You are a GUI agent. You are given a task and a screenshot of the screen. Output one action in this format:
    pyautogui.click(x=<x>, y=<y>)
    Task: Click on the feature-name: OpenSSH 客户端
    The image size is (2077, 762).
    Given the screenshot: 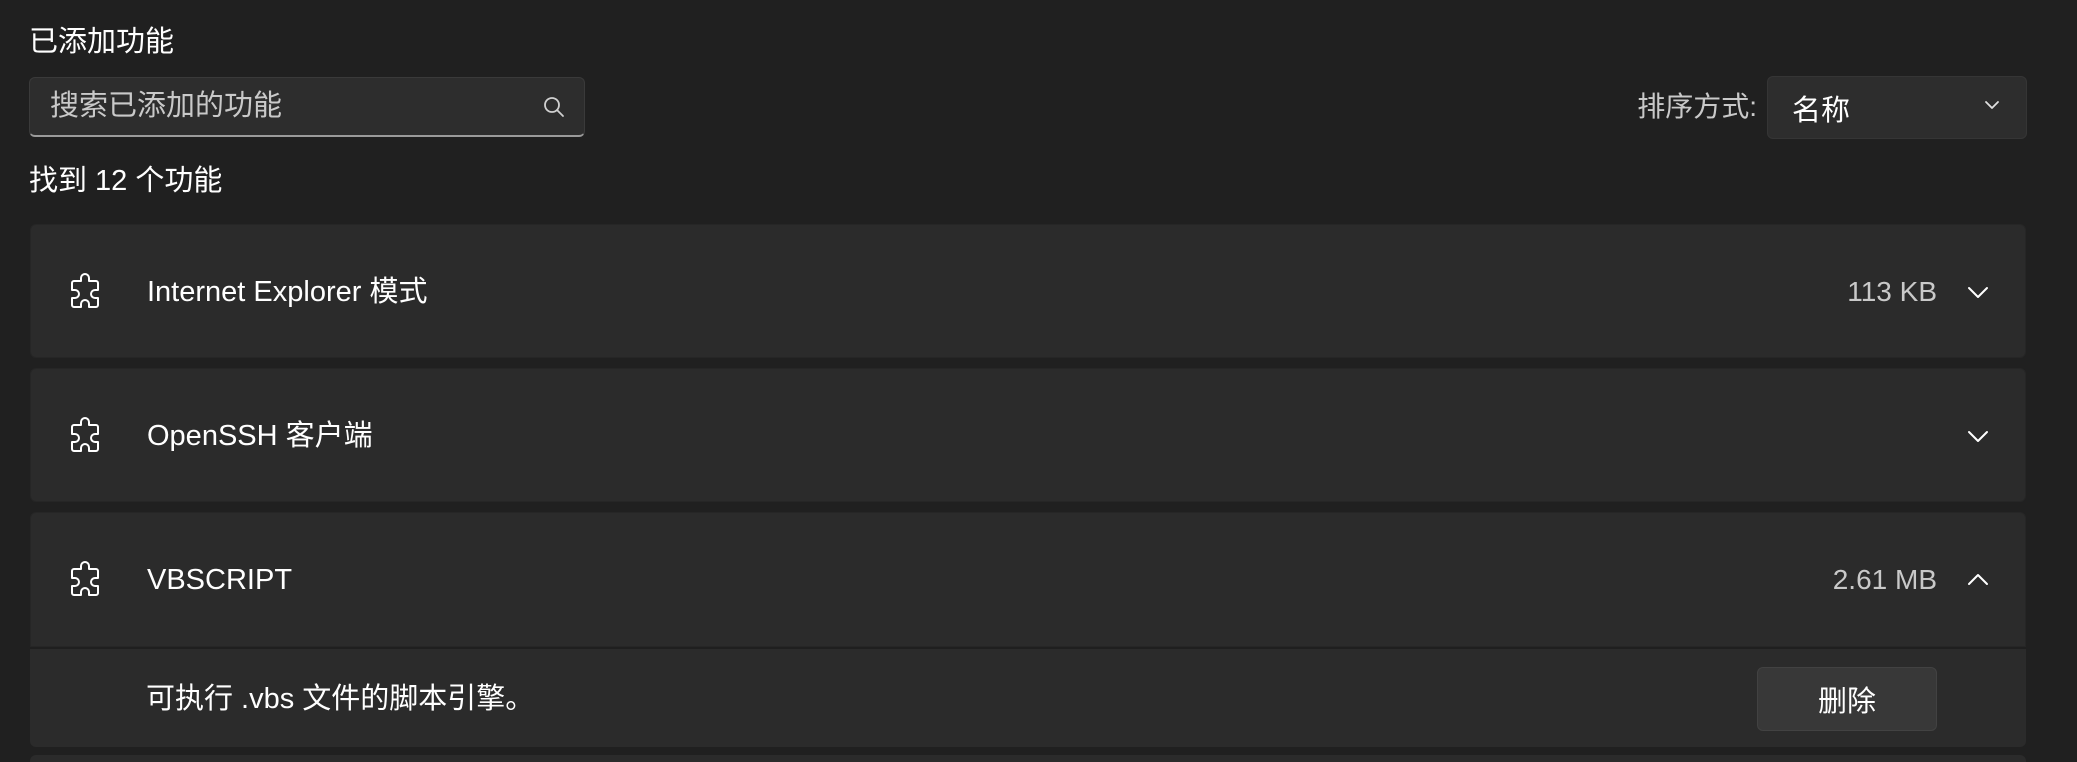 What is the action you would take?
    pyautogui.click(x=260, y=436)
    